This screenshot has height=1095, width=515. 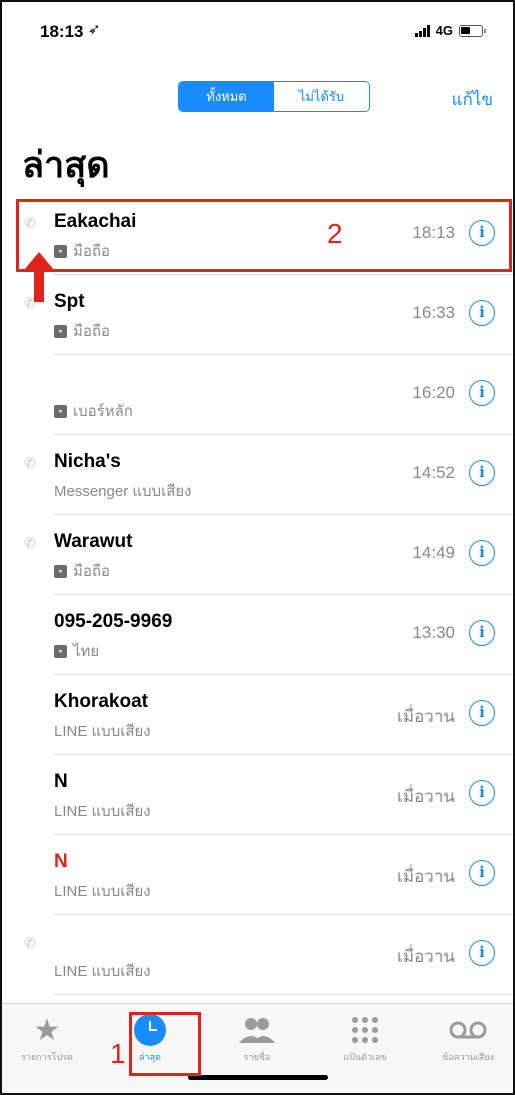 What do you see at coordinates (257, 635) in the screenshot?
I see `call-row: 095-205-9969 ▪ ไทย 13:30 i` at bounding box center [257, 635].